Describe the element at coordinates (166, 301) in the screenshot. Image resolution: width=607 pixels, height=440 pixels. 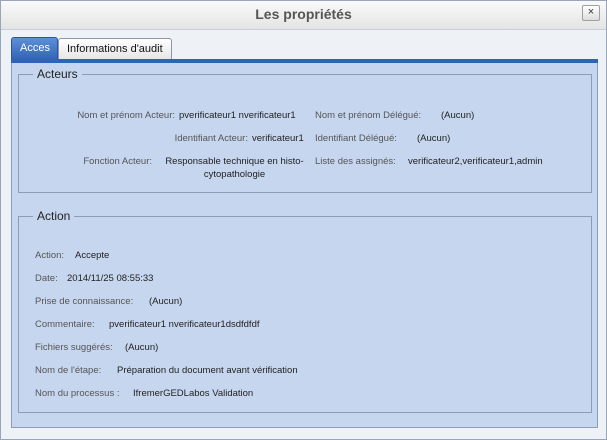
I see `prise-connaissance-value: (Aucun)` at that location.